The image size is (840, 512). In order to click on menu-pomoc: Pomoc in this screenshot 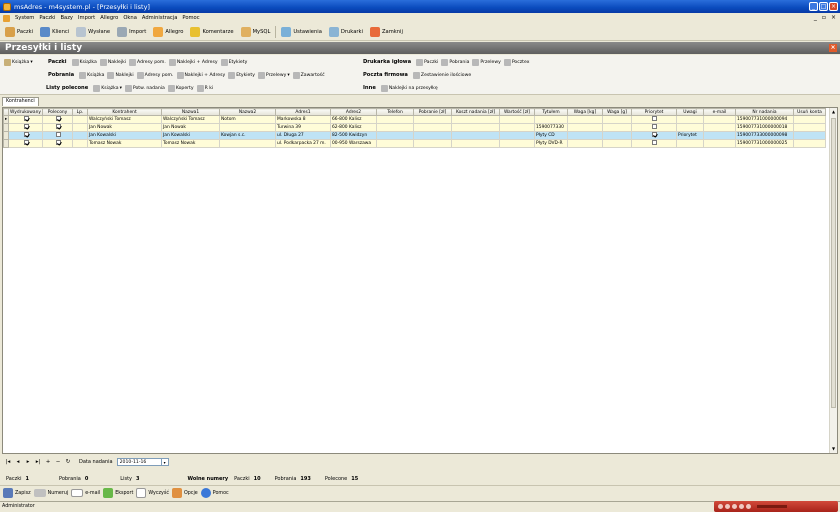, I will do `click(190, 18)`.